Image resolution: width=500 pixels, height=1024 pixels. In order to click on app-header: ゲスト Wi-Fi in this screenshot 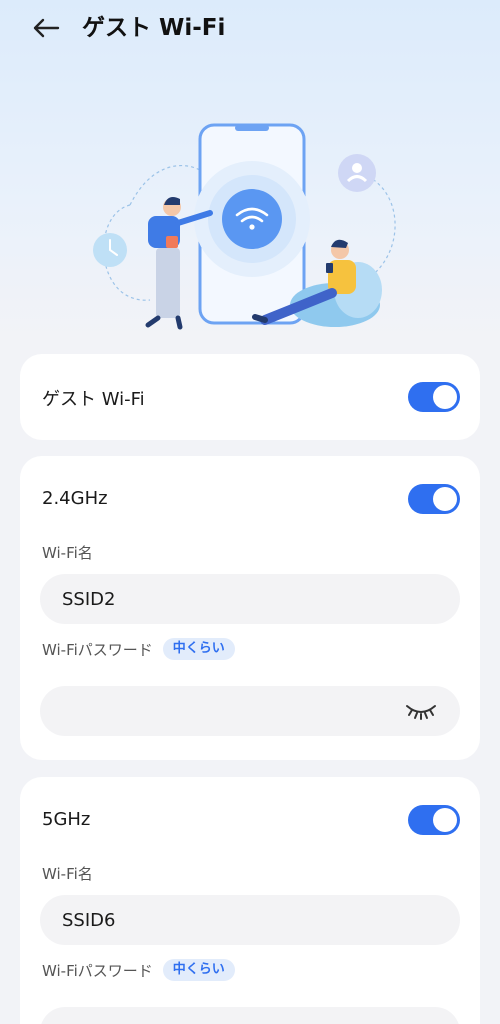, I will do `click(250, 28)`.